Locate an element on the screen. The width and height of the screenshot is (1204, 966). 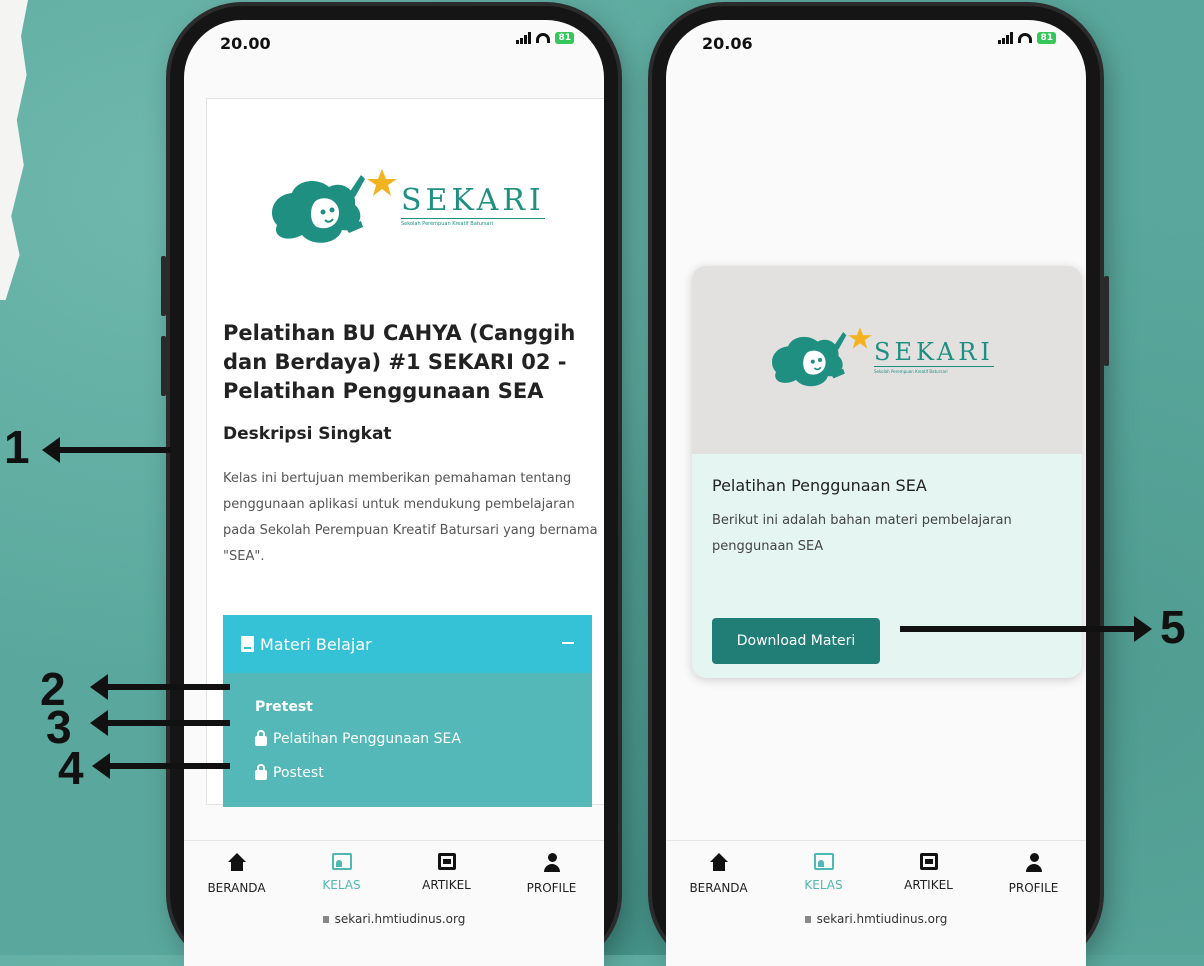
materi-header-label: Materi Belajar is located at coordinates (316, 644).